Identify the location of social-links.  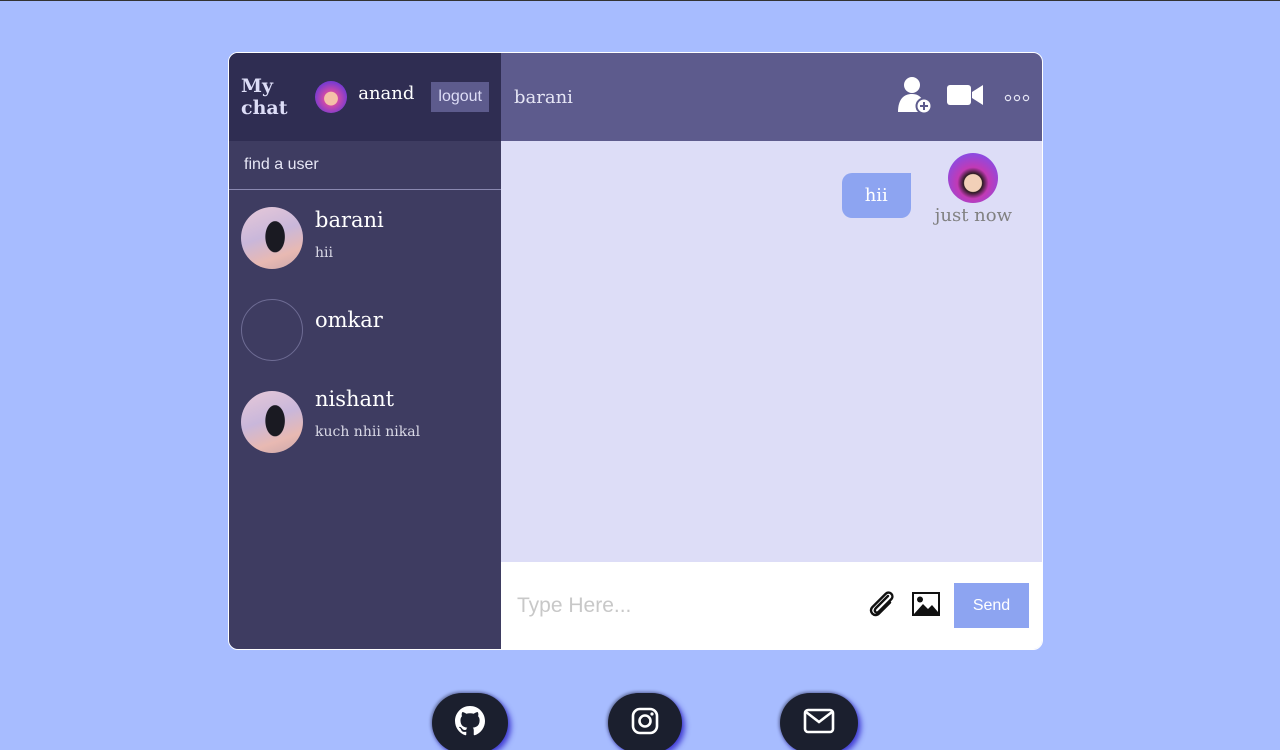
(640, 721).